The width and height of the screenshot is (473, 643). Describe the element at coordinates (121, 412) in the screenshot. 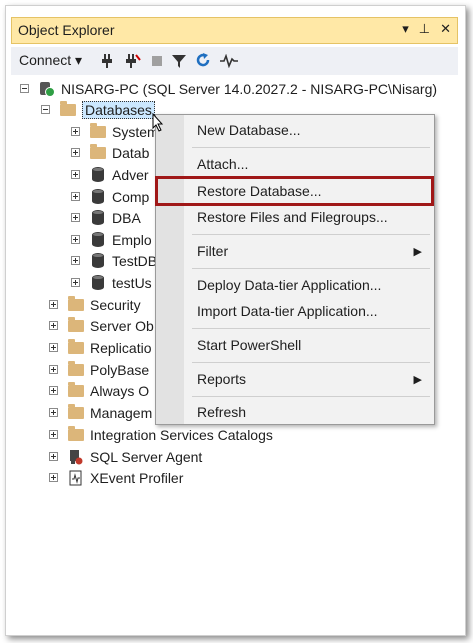

I see `node-label: Managem` at that location.